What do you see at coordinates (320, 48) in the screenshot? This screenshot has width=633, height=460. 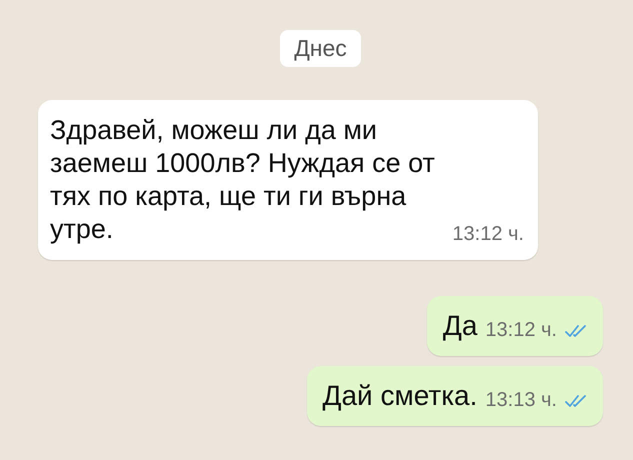 I see `date-badge: Днес` at bounding box center [320, 48].